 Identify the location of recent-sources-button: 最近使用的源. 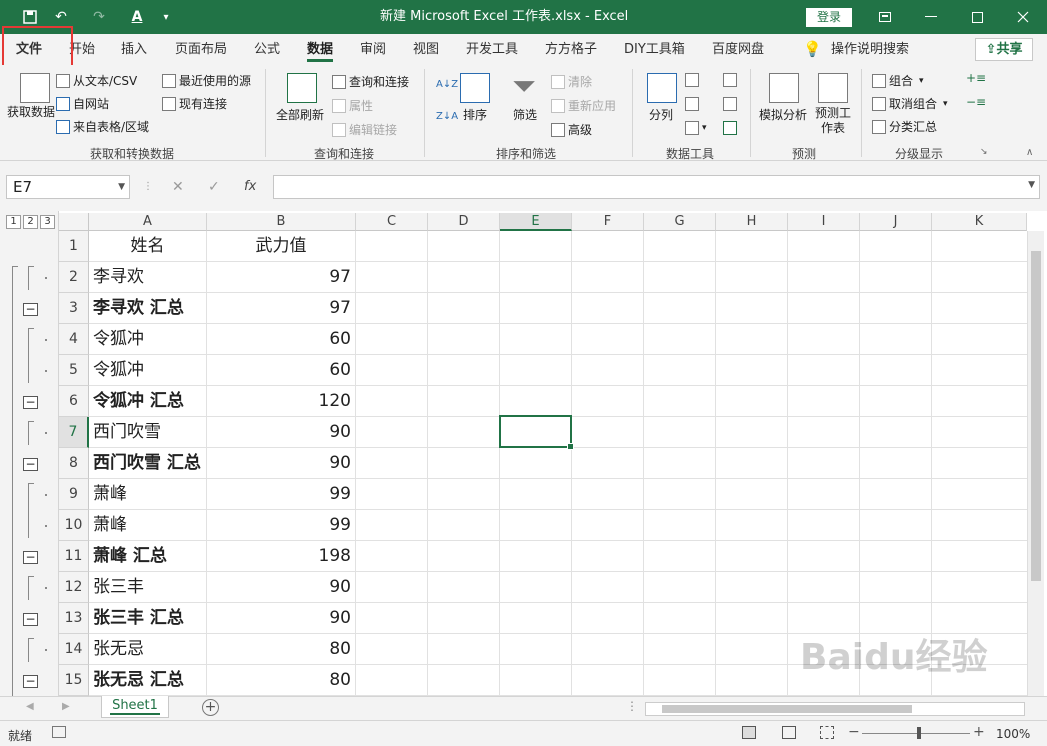
(206, 80).